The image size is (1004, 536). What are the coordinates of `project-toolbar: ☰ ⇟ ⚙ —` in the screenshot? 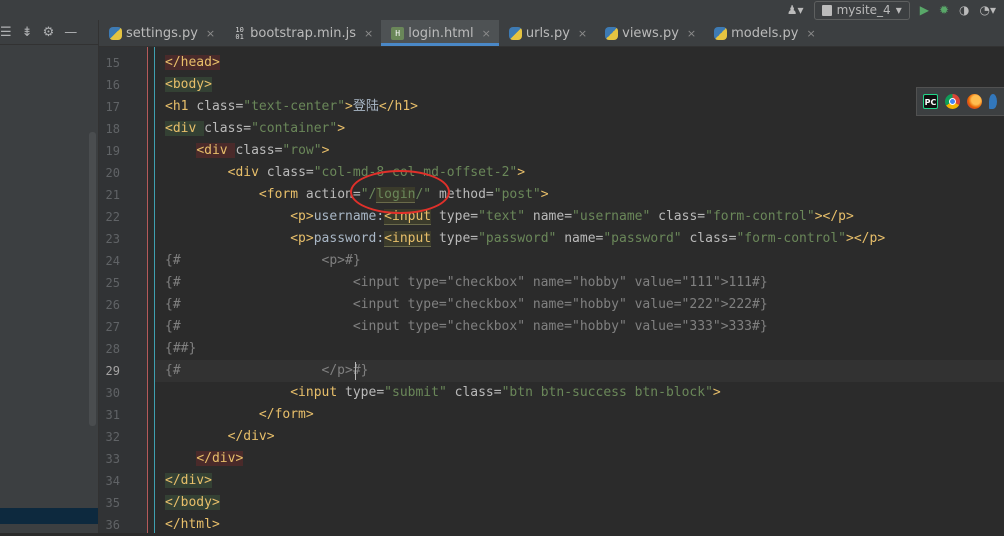 It's located at (49, 32).